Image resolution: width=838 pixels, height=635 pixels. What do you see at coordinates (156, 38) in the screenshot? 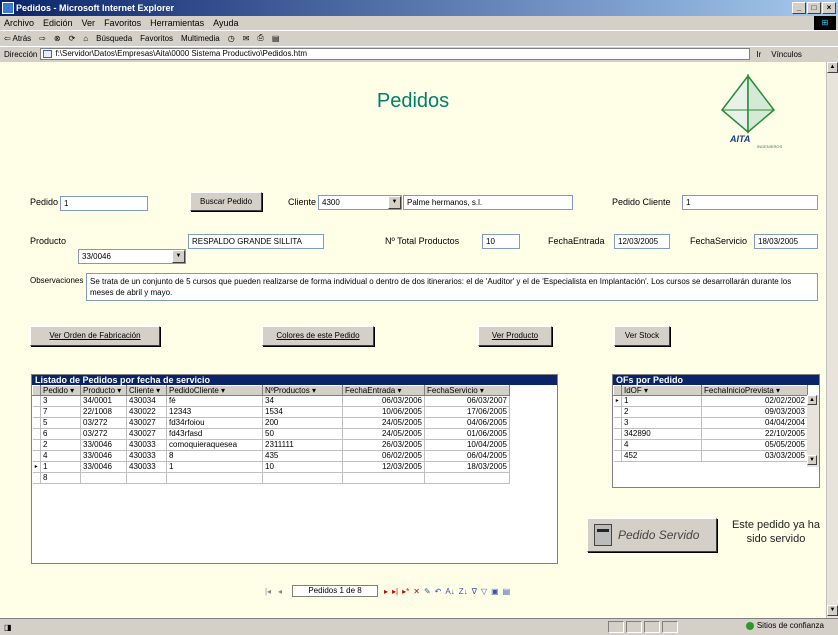
I see `favorites-button: Favoritos` at bounding box center [156, 38].